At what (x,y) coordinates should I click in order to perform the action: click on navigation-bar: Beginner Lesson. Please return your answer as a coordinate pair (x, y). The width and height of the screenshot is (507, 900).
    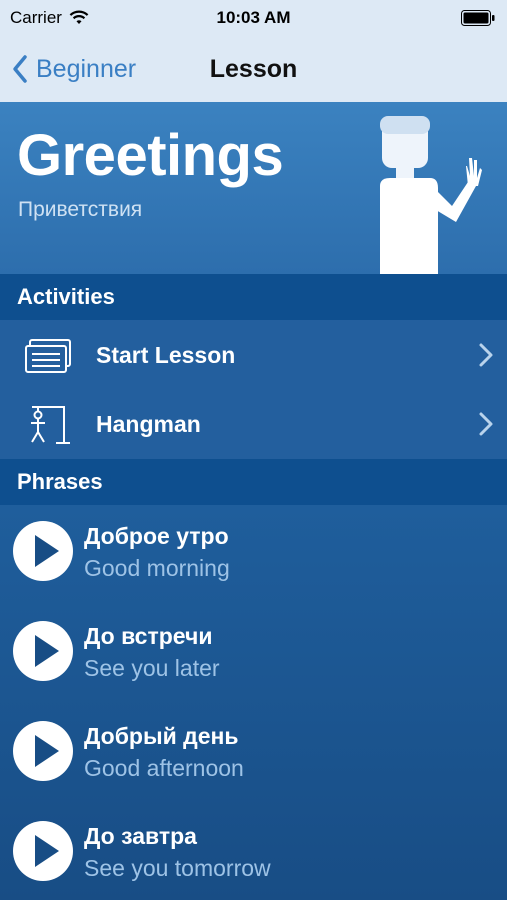
    Looking at the image, I should click on (253, 69).